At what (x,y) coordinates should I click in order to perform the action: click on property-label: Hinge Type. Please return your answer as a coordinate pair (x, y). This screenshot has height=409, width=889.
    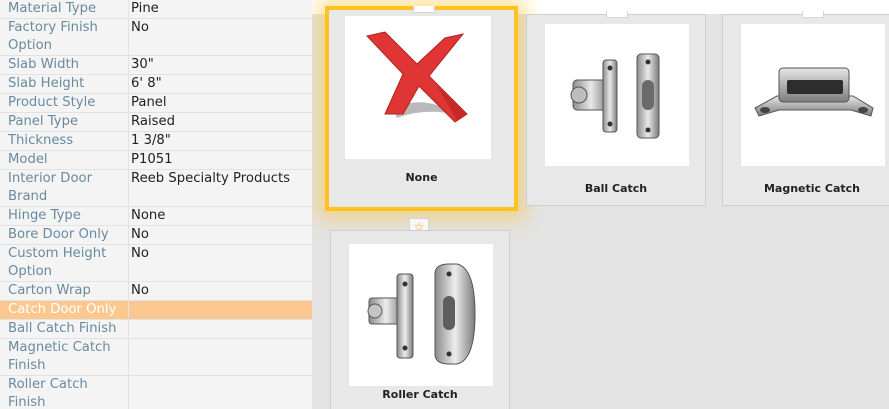
    Looking at the image, I should click on (64, 216).